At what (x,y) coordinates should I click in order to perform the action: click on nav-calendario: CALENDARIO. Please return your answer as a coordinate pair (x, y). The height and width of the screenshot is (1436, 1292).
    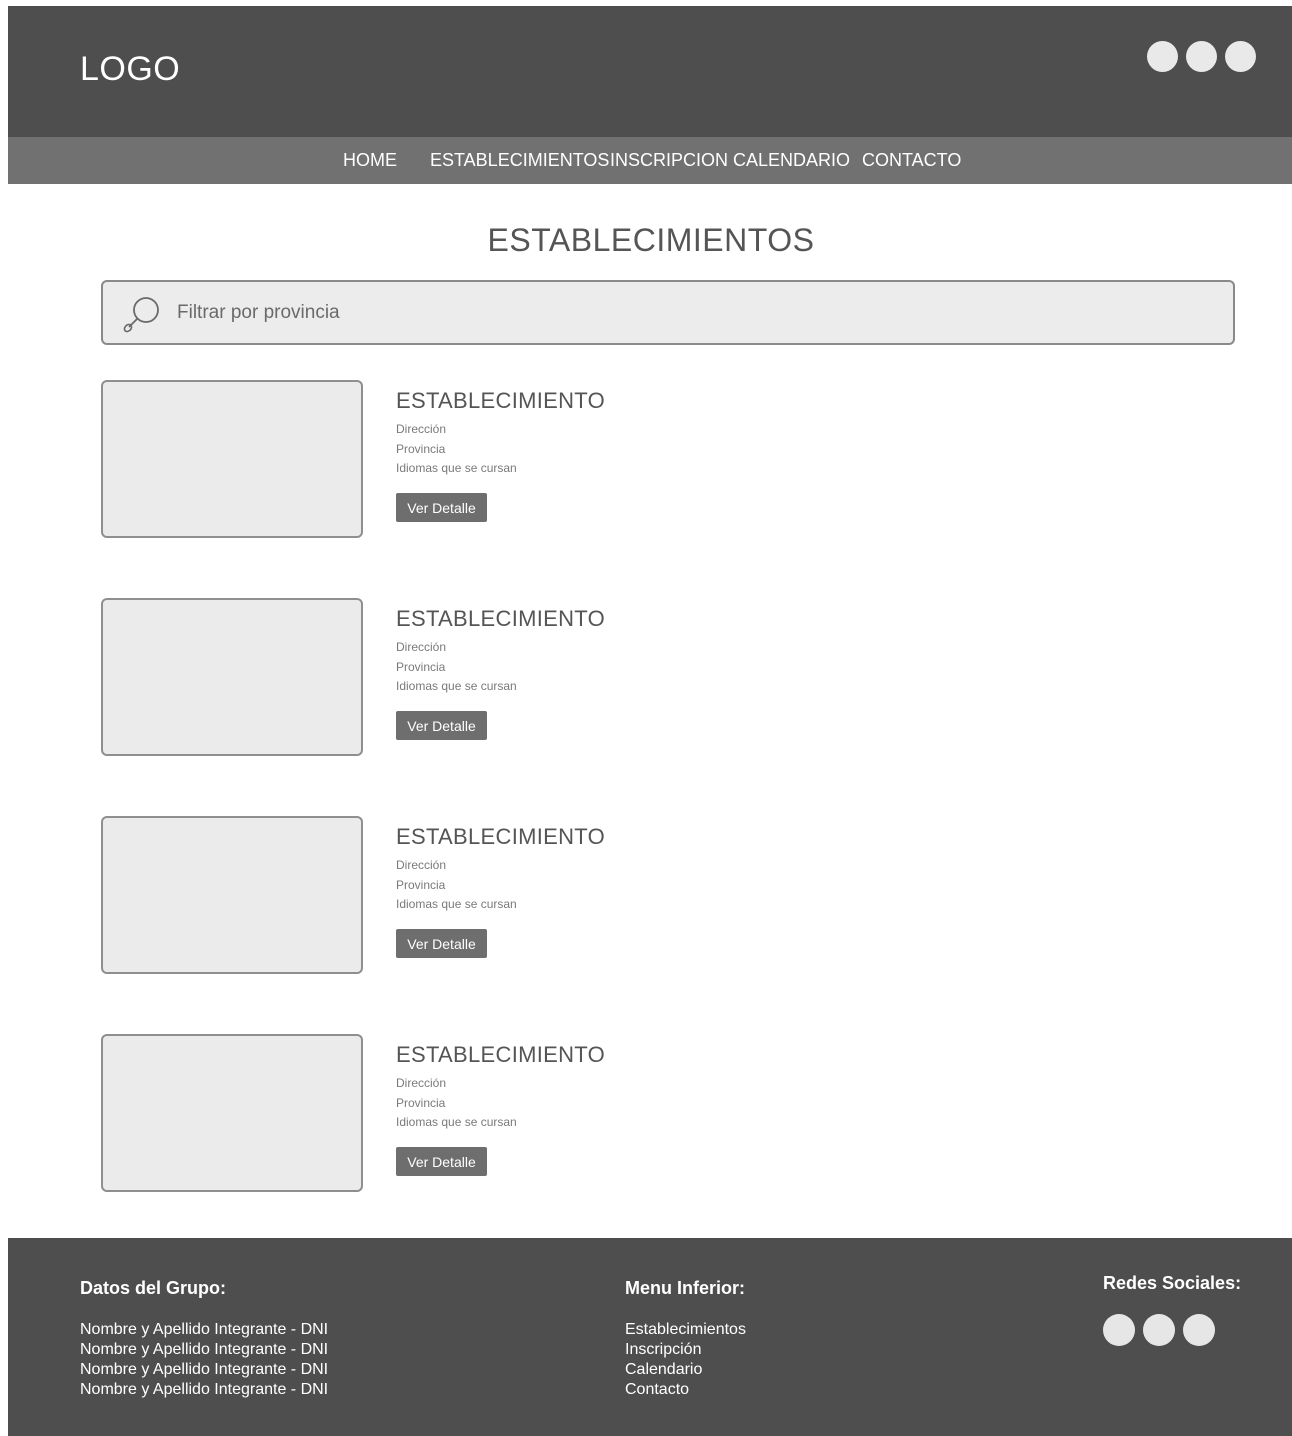
    Looking at the image, I should click on (791, 160).